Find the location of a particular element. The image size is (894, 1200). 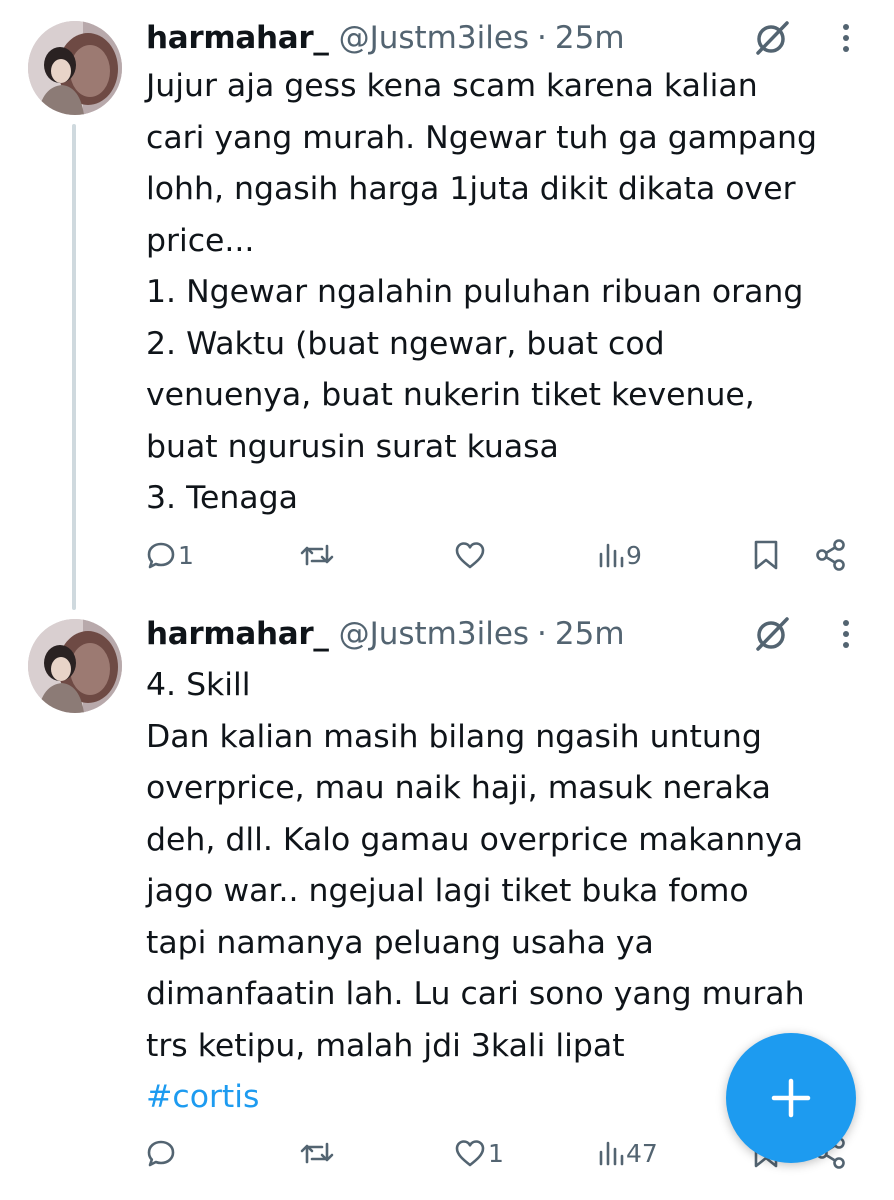

text-line: cari yang murah. Ngewar tuh ga gampang is located at coordinates (481, 137).